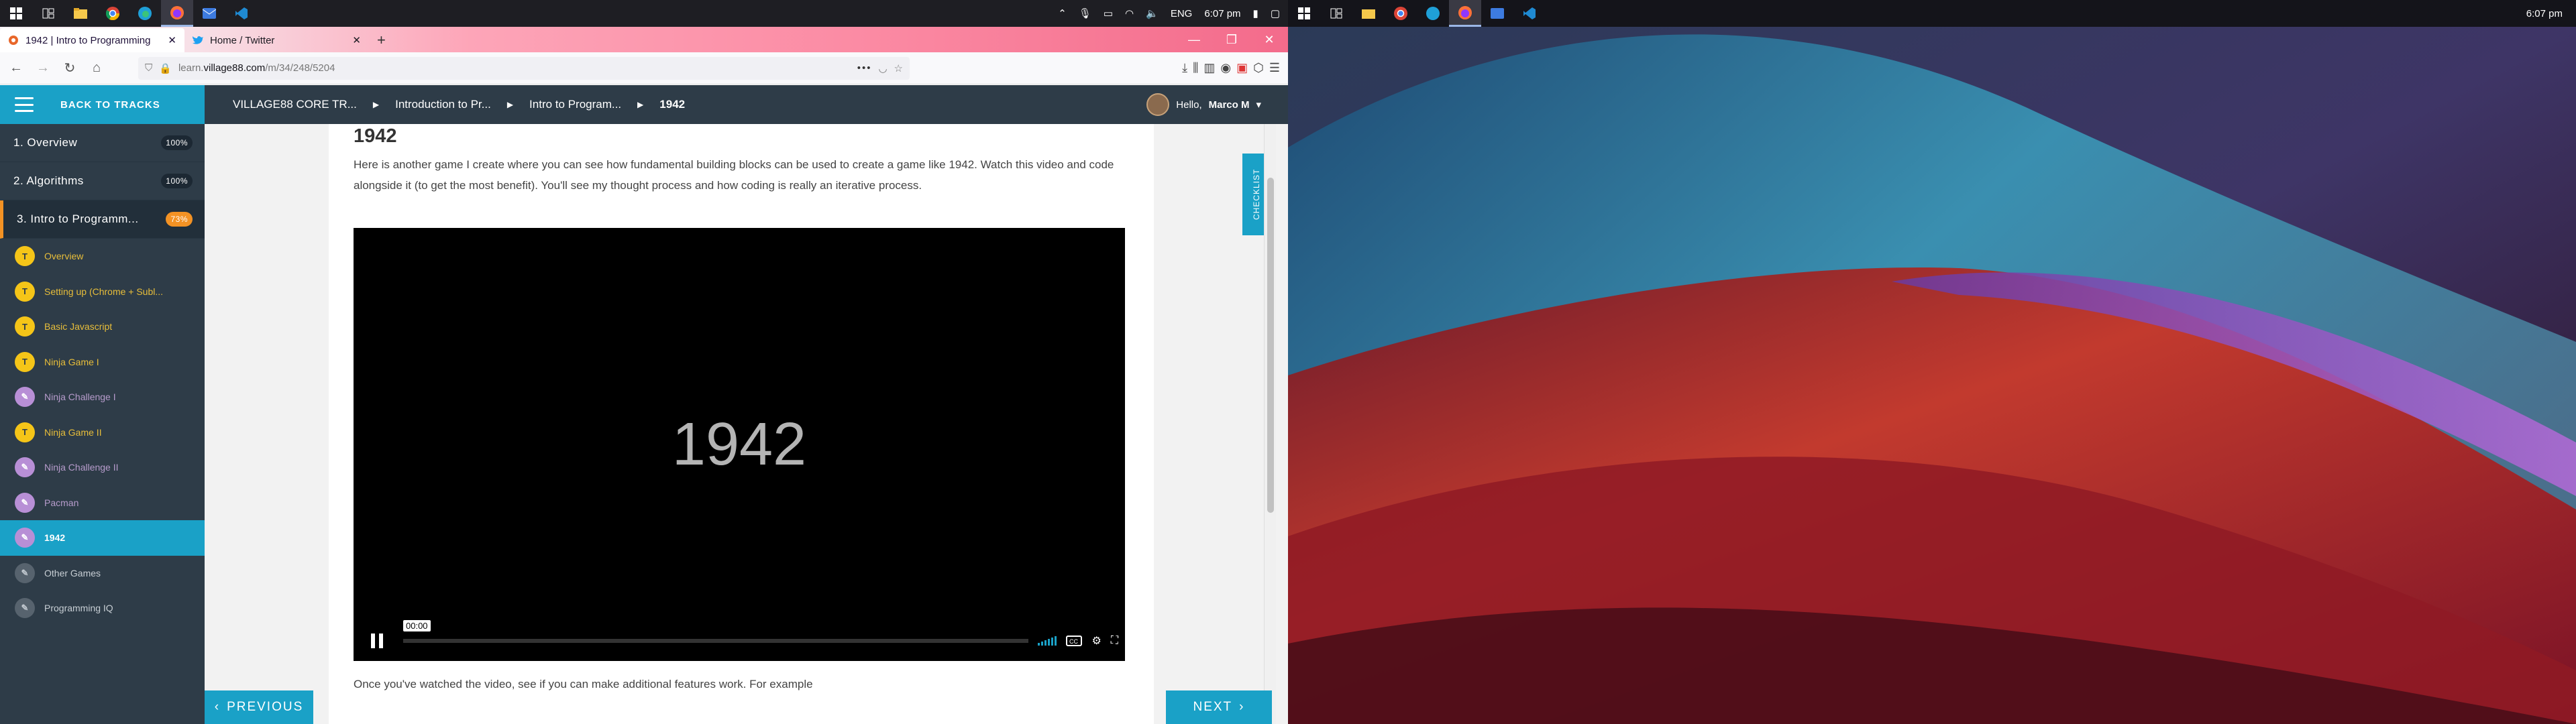  Describe the element at coordinates (716, 631) in the screenshot. I see `video-progress-bar: 00:00` at that location.